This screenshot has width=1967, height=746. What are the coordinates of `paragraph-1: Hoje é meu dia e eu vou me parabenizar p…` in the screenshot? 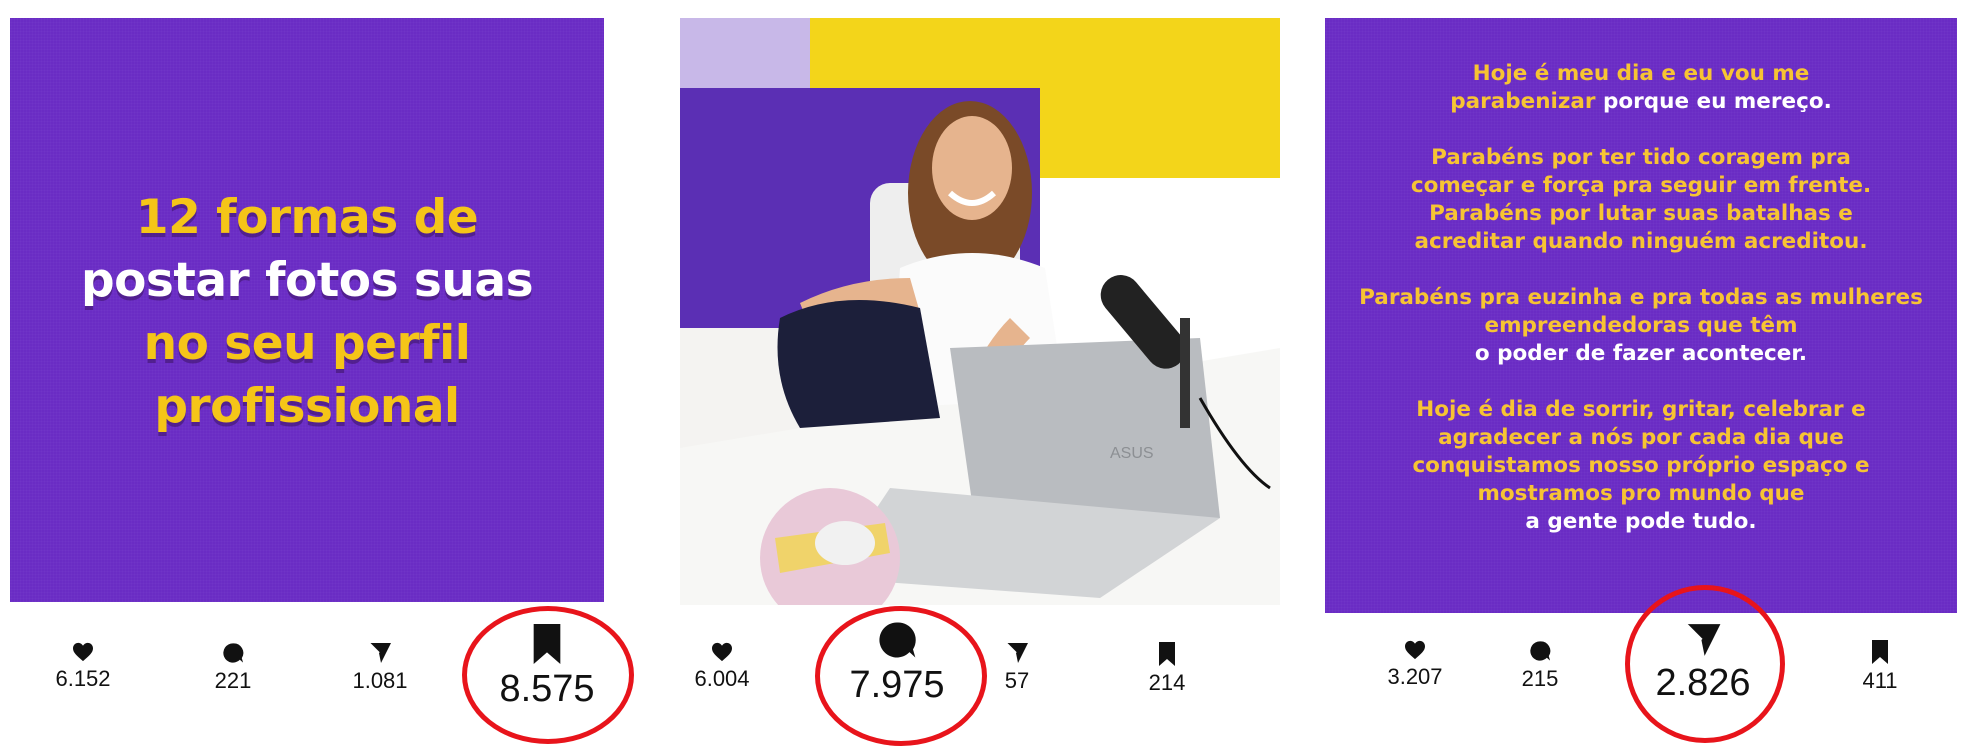 It's located at (1641, 87).